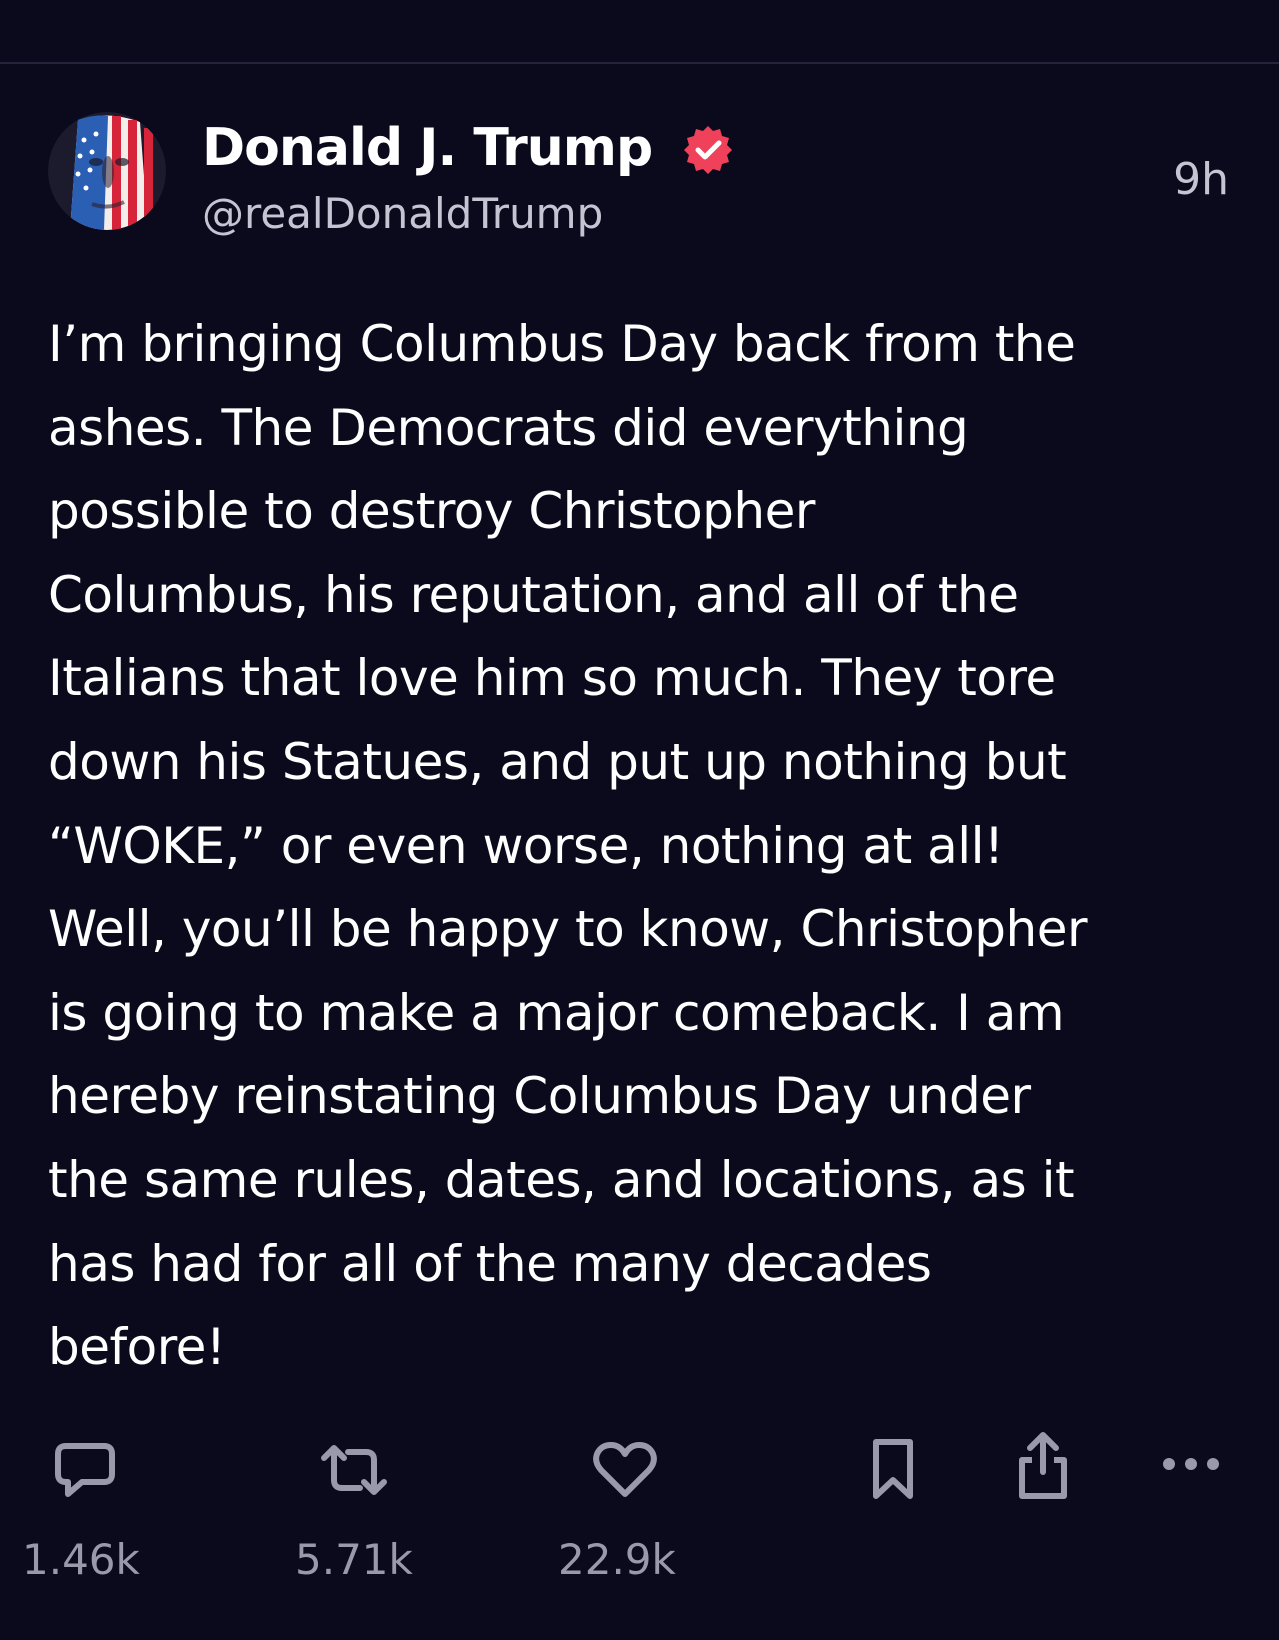 The image size is (1279, 1640). I want to click on repost-icon, so click(354, 1470).